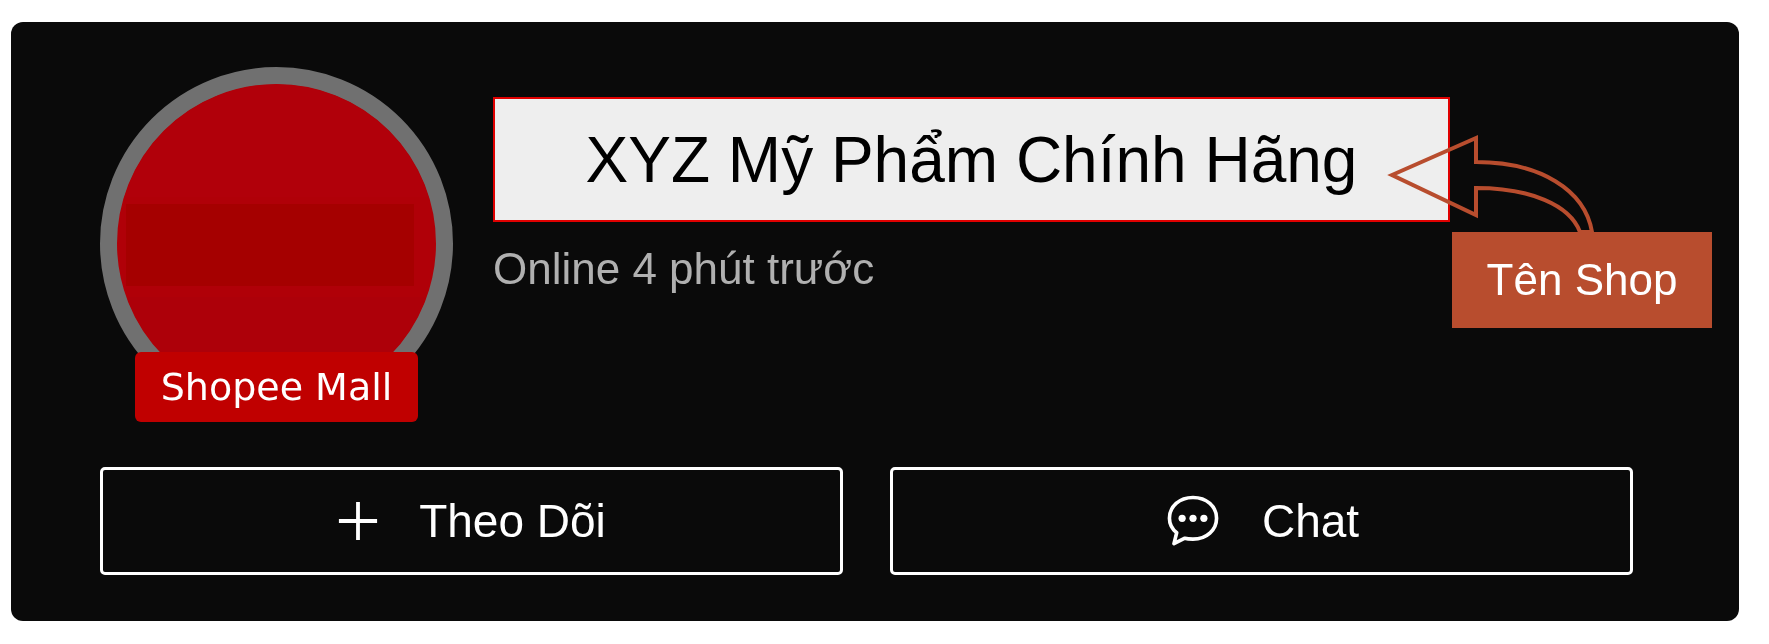  Describe the element at coordinates (1261, 521) in the screenshot. I see `chat-button: Chat` at that location.